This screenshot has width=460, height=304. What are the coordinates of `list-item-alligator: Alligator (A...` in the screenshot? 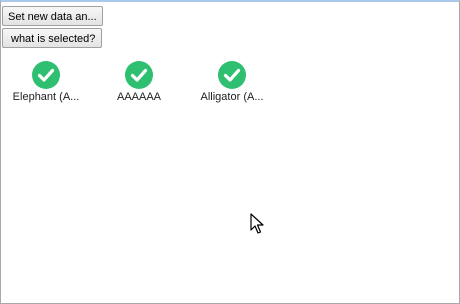 It's located at (232, 86).